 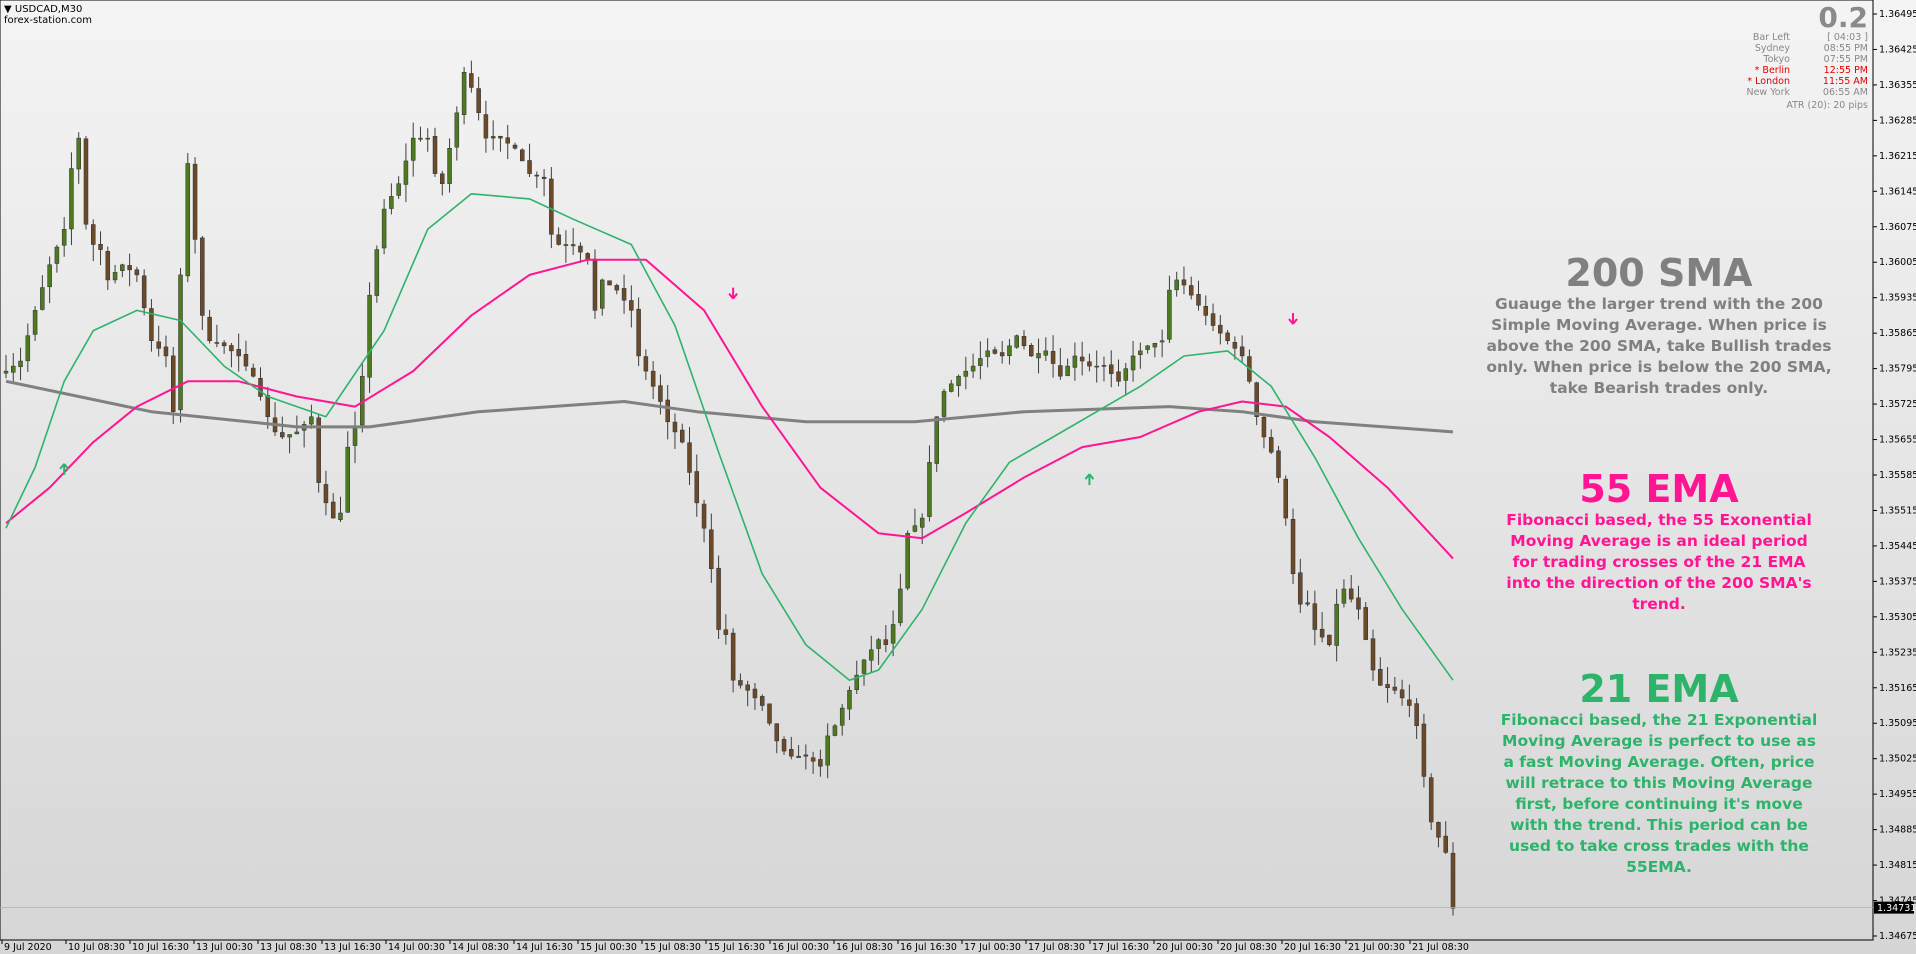 What do you see at coordinates (1897, 85) in the screenshot?
I see `price-tick-label: 1.36355` at bounding box center [1897, 85].